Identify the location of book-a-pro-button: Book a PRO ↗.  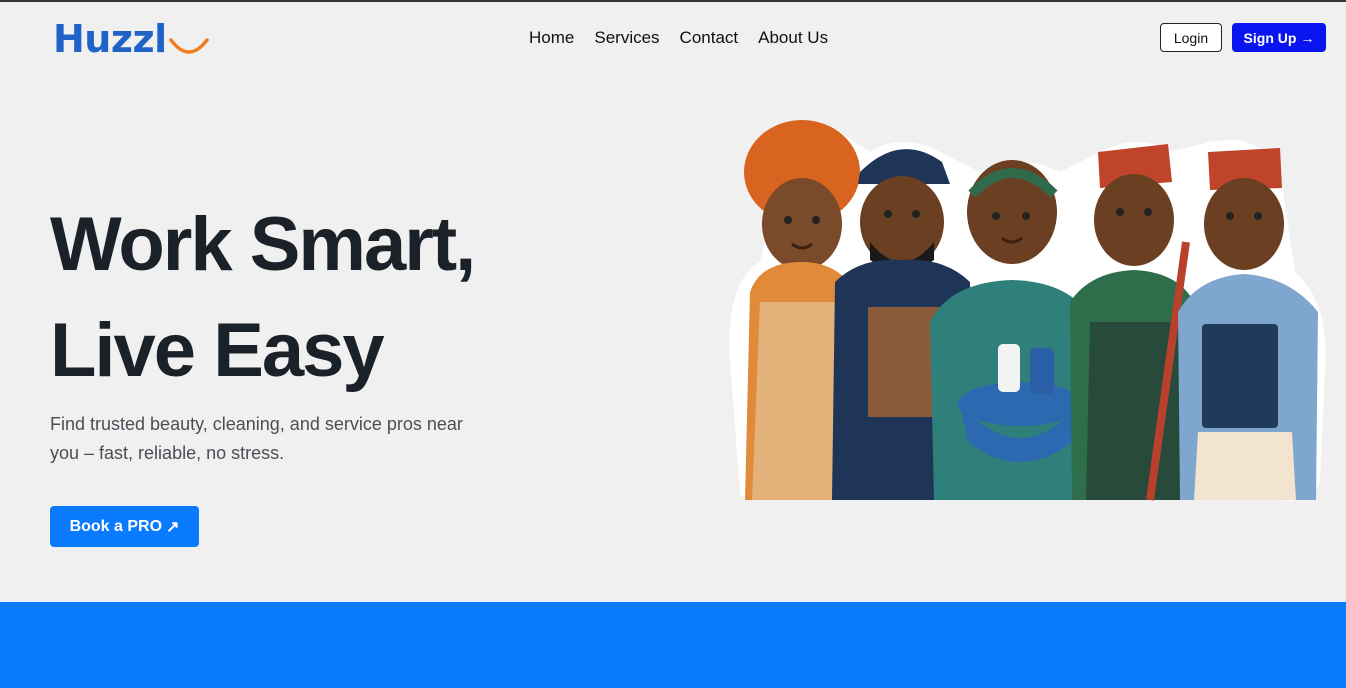
(124, 526).